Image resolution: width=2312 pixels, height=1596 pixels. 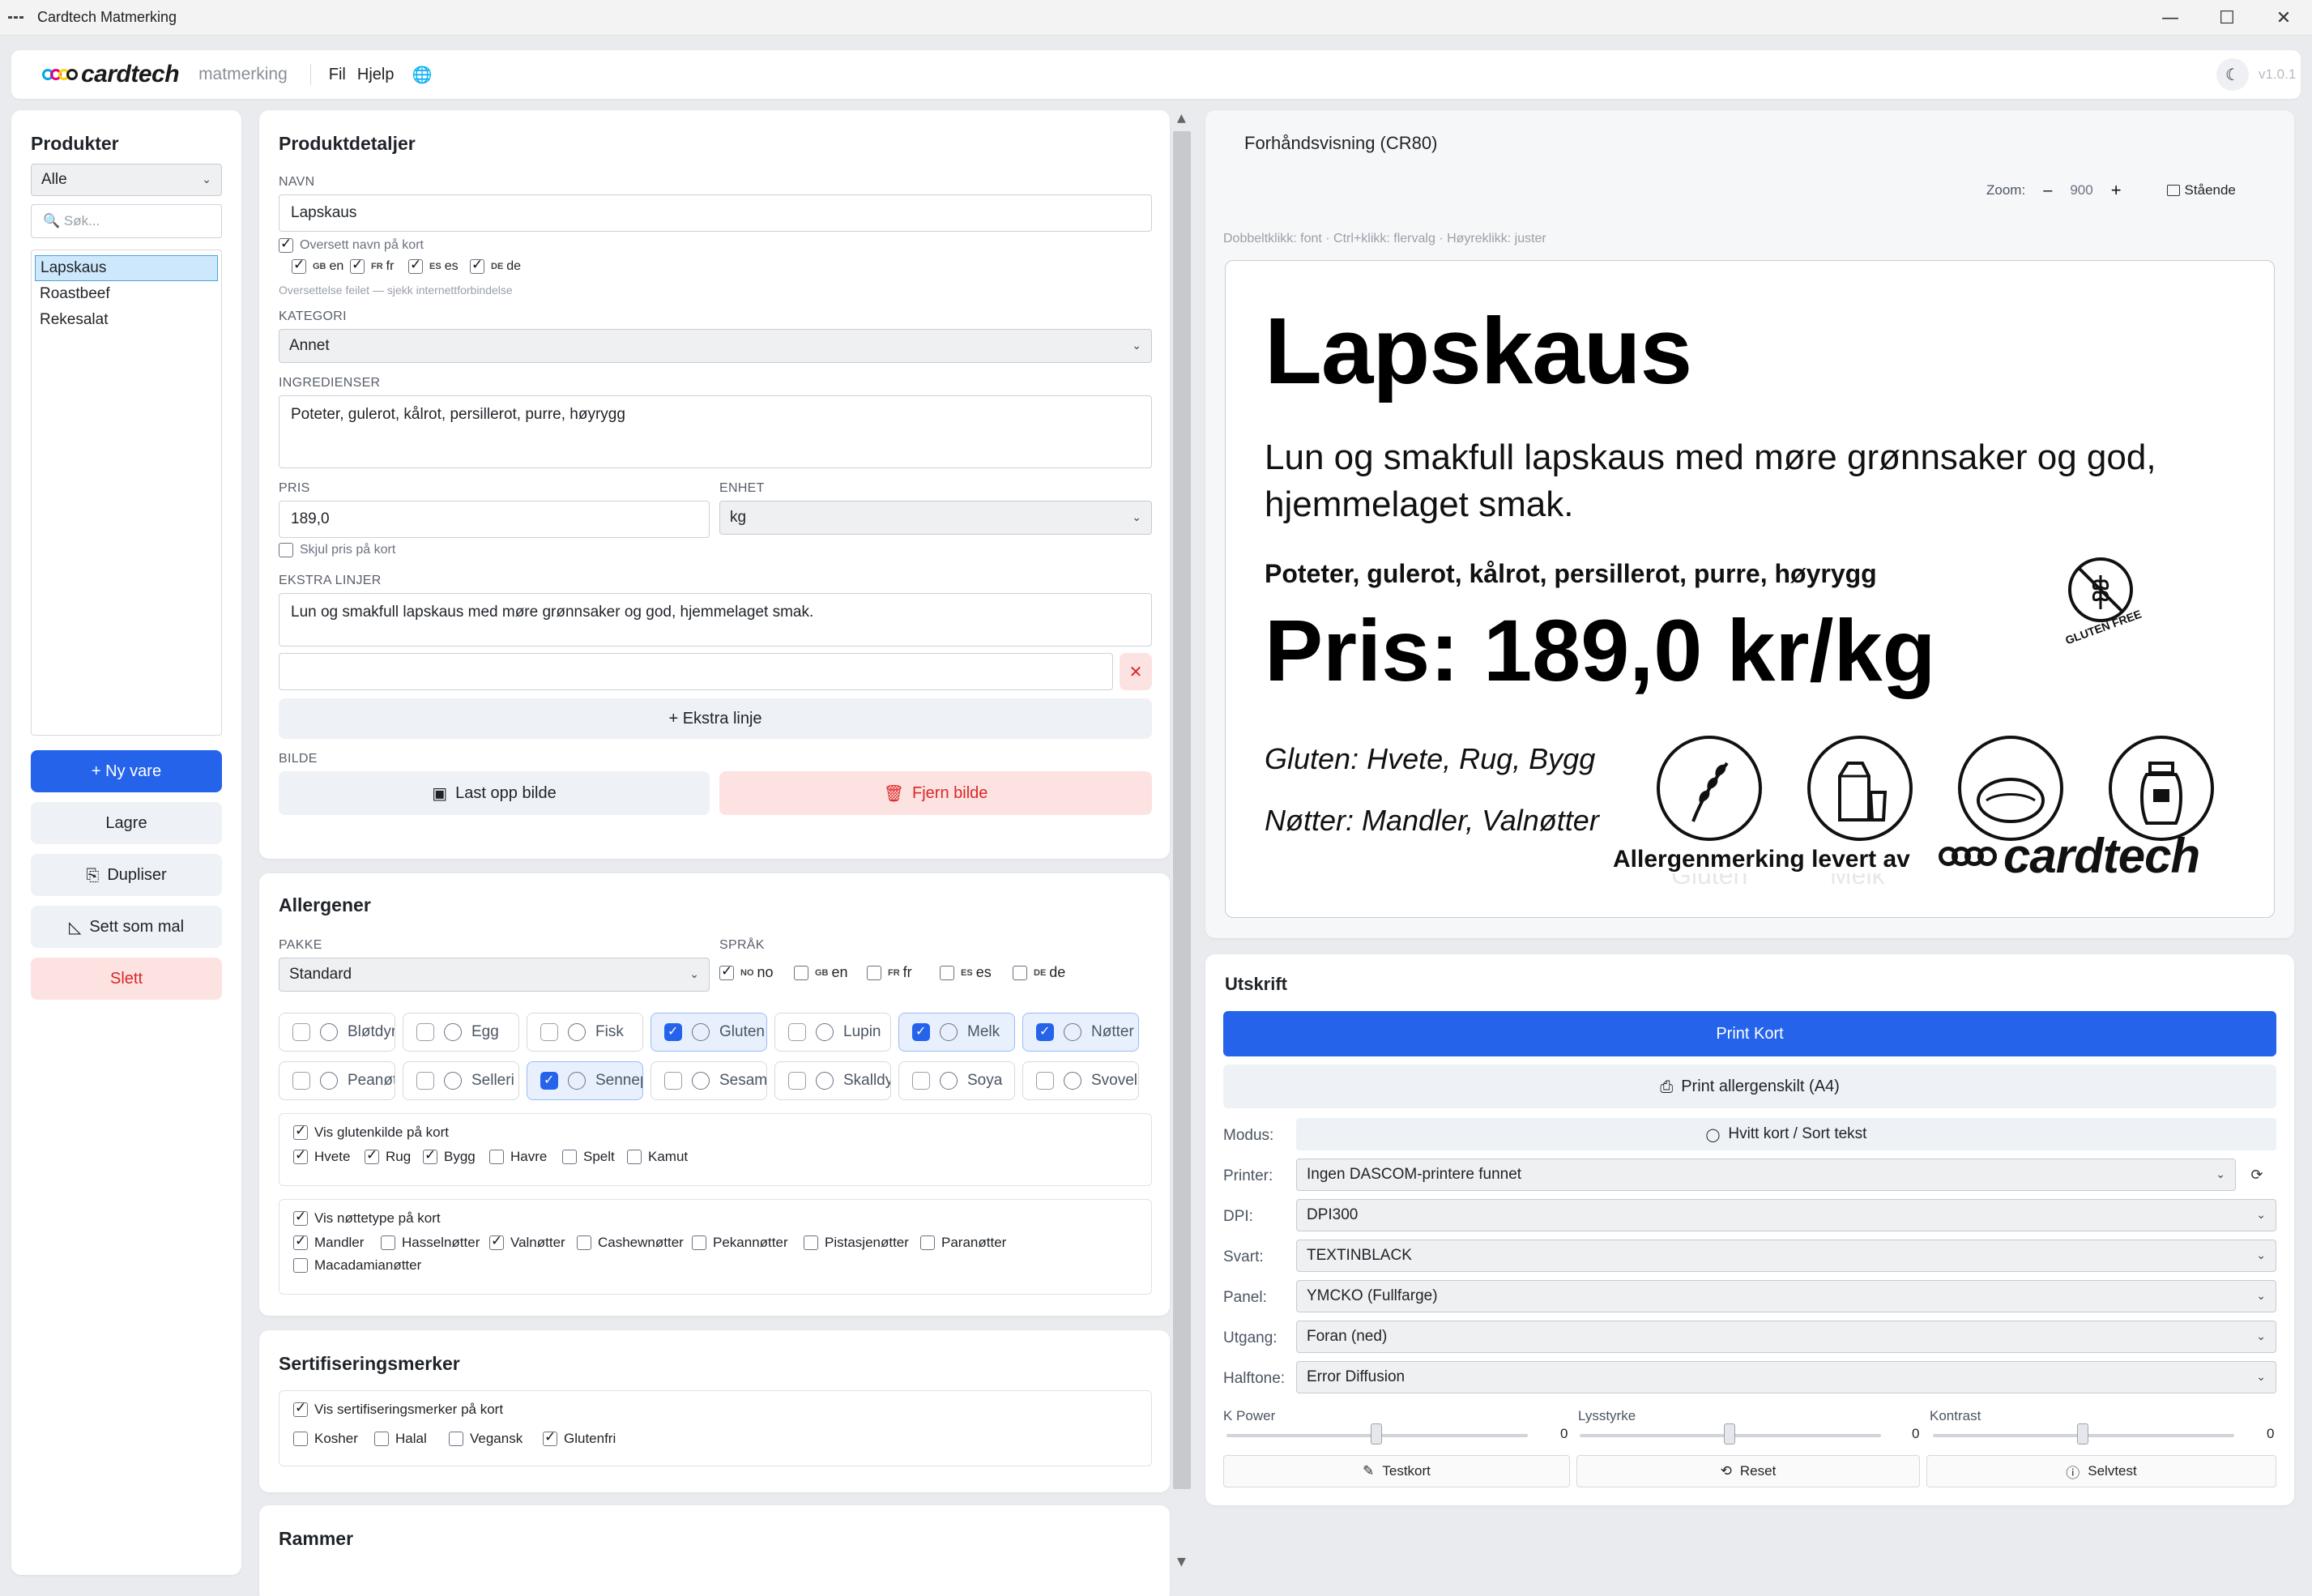 I want to click on card-nut-types: Nøtter: Mandler, Valnøtter, so click(x=1451, y=821).